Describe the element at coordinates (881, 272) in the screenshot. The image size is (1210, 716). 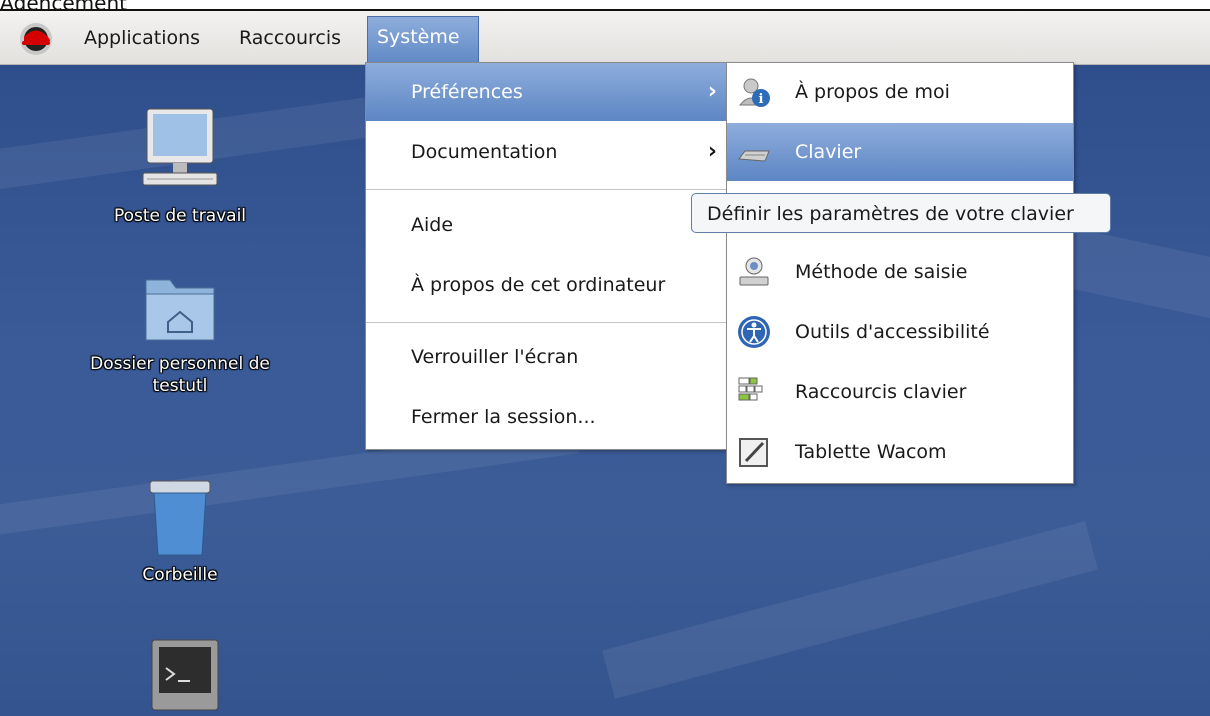
I see `pref-item-label: Méthode de saisie` at that location.